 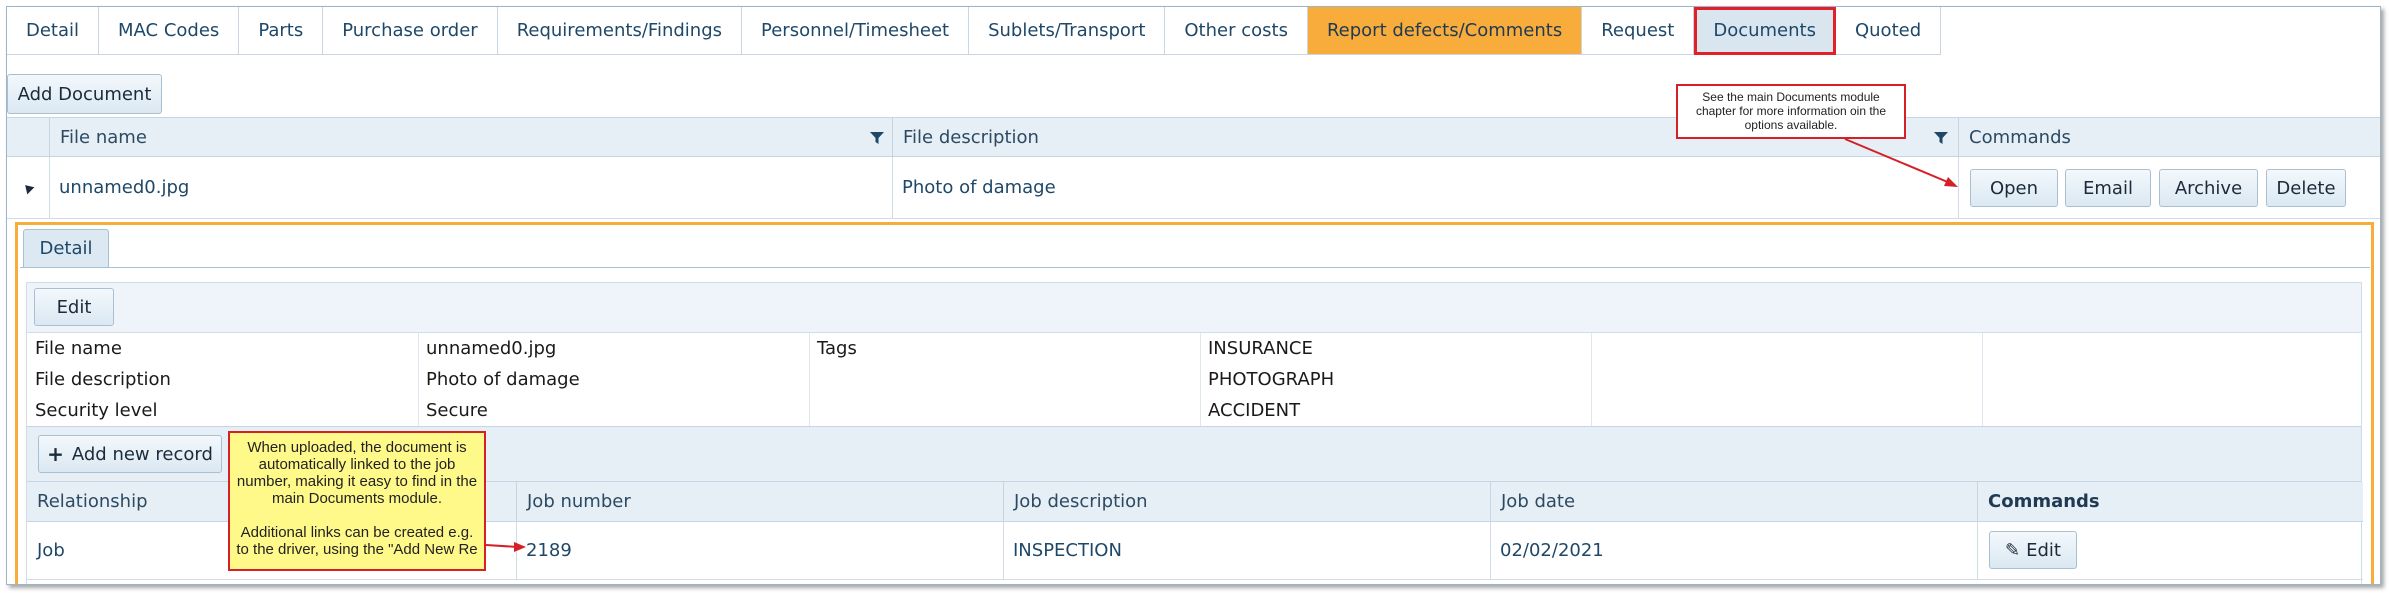 I want to click on job-description-cell: INSPECTION, so click(x=1067, y=550).